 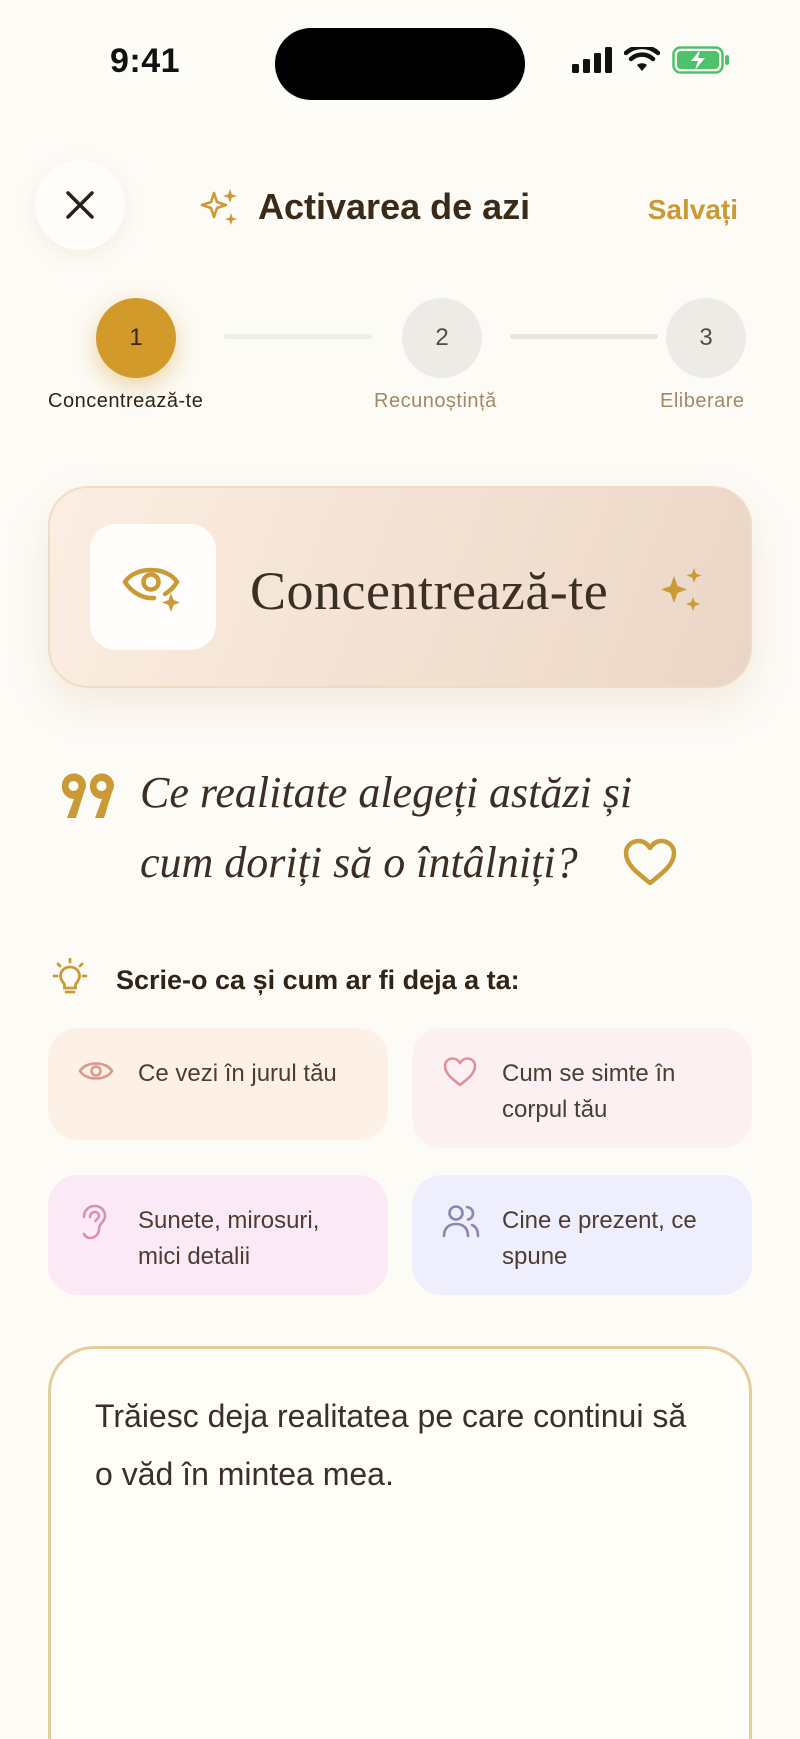 I want to click on eye-sparkle-icon, so click(x=151, y=589).